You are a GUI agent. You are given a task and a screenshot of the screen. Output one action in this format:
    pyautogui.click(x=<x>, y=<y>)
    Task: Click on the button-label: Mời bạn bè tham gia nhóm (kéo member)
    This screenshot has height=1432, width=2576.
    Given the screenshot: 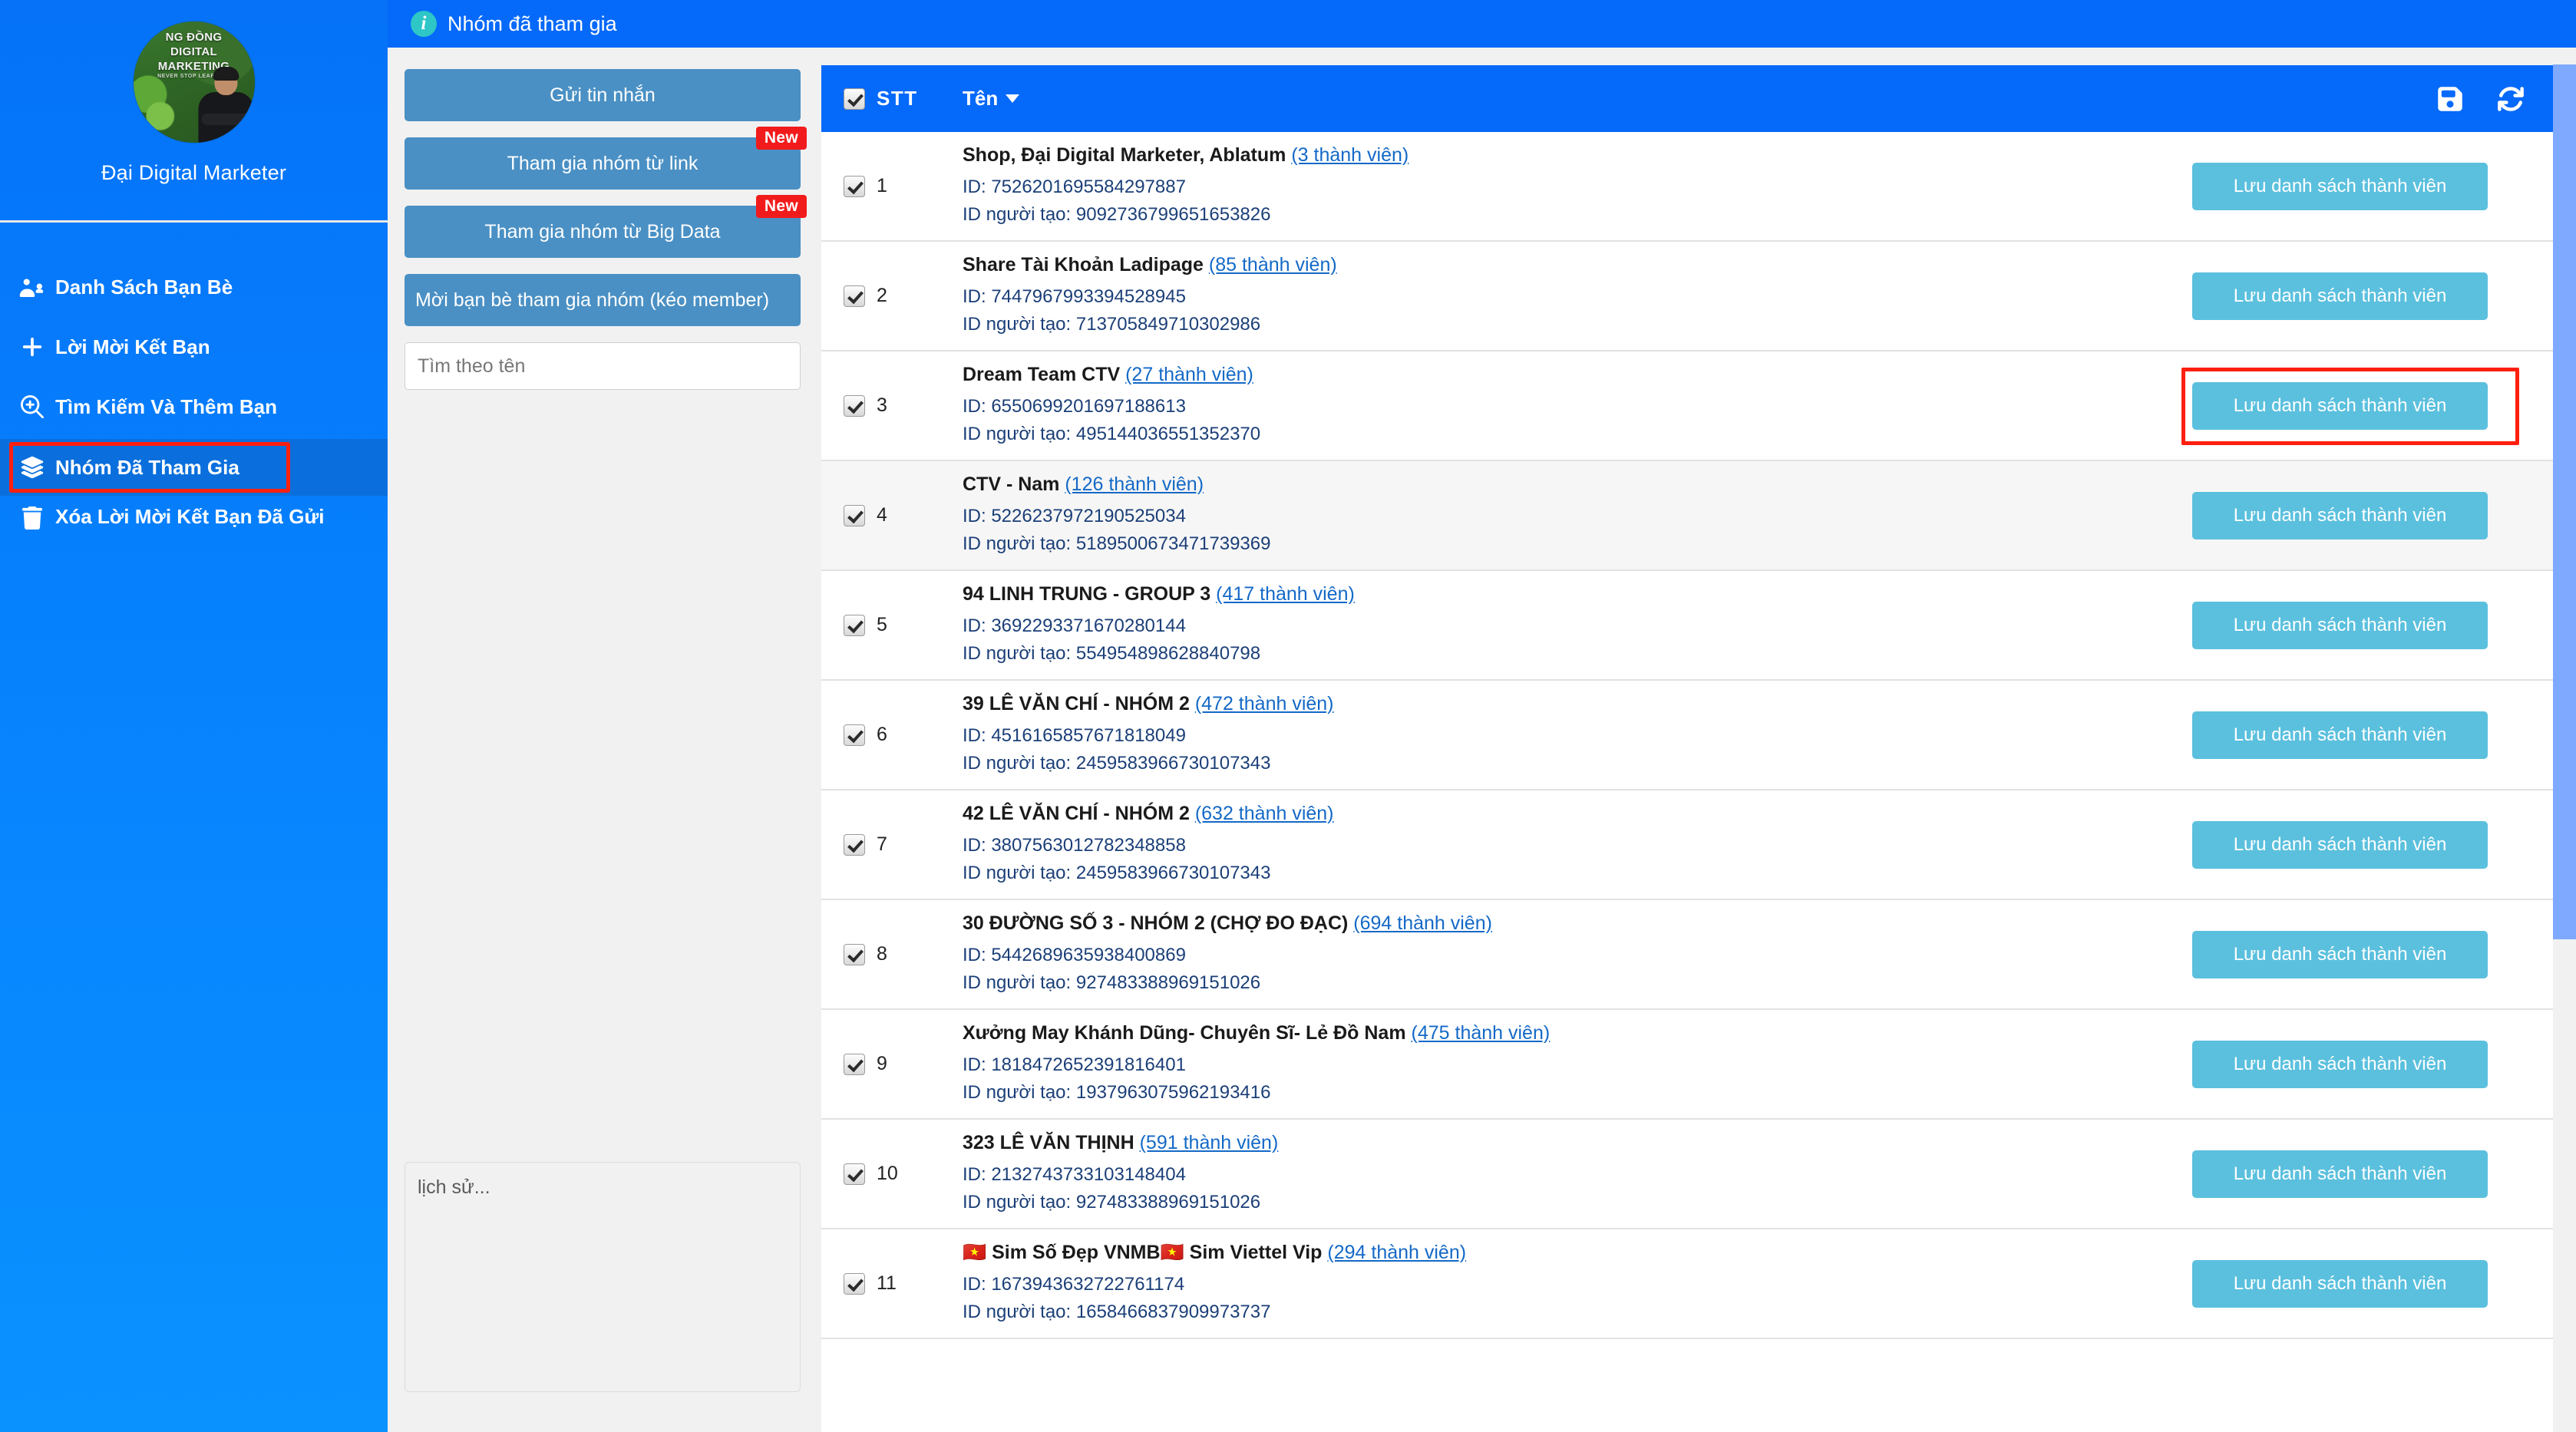 What is the action you would take?
    pyautogui.click(x=592, y=300)
    